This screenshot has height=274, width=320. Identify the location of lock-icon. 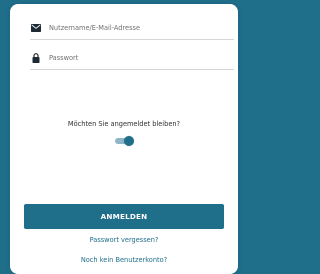
(36, 58).